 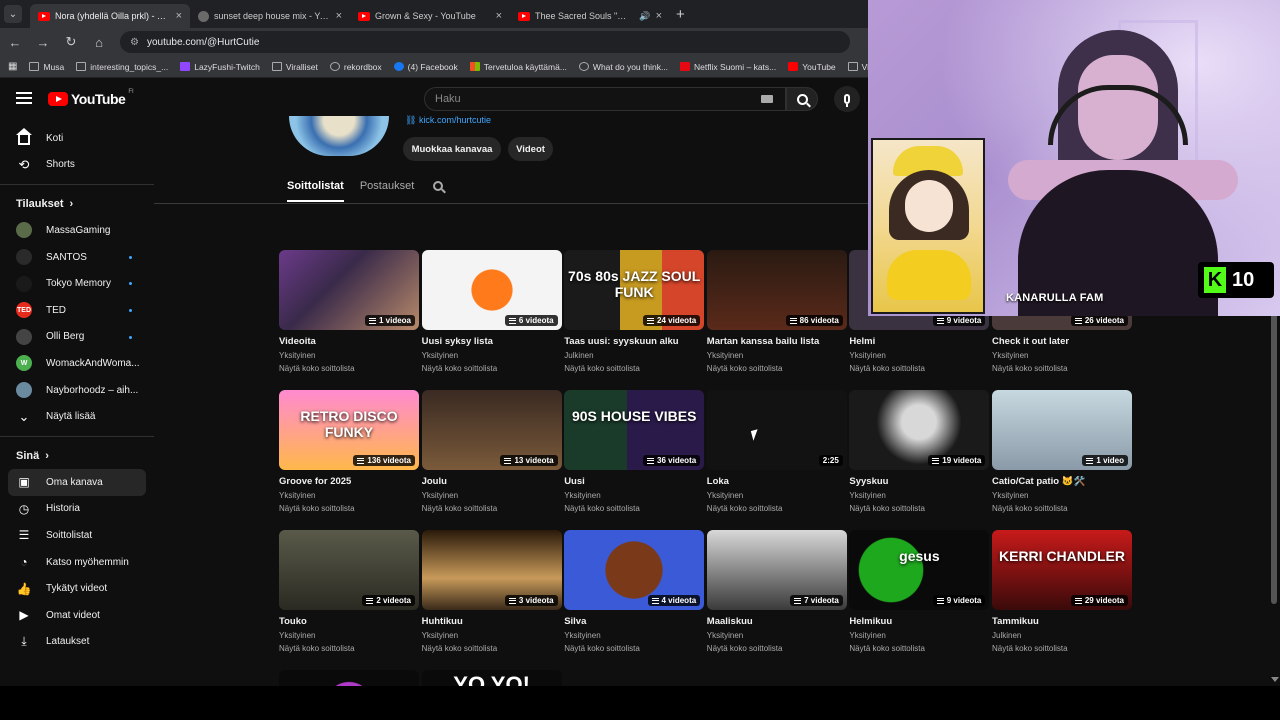 I want to click on home-button-icon: ⌂, so click(x=99, y=42).